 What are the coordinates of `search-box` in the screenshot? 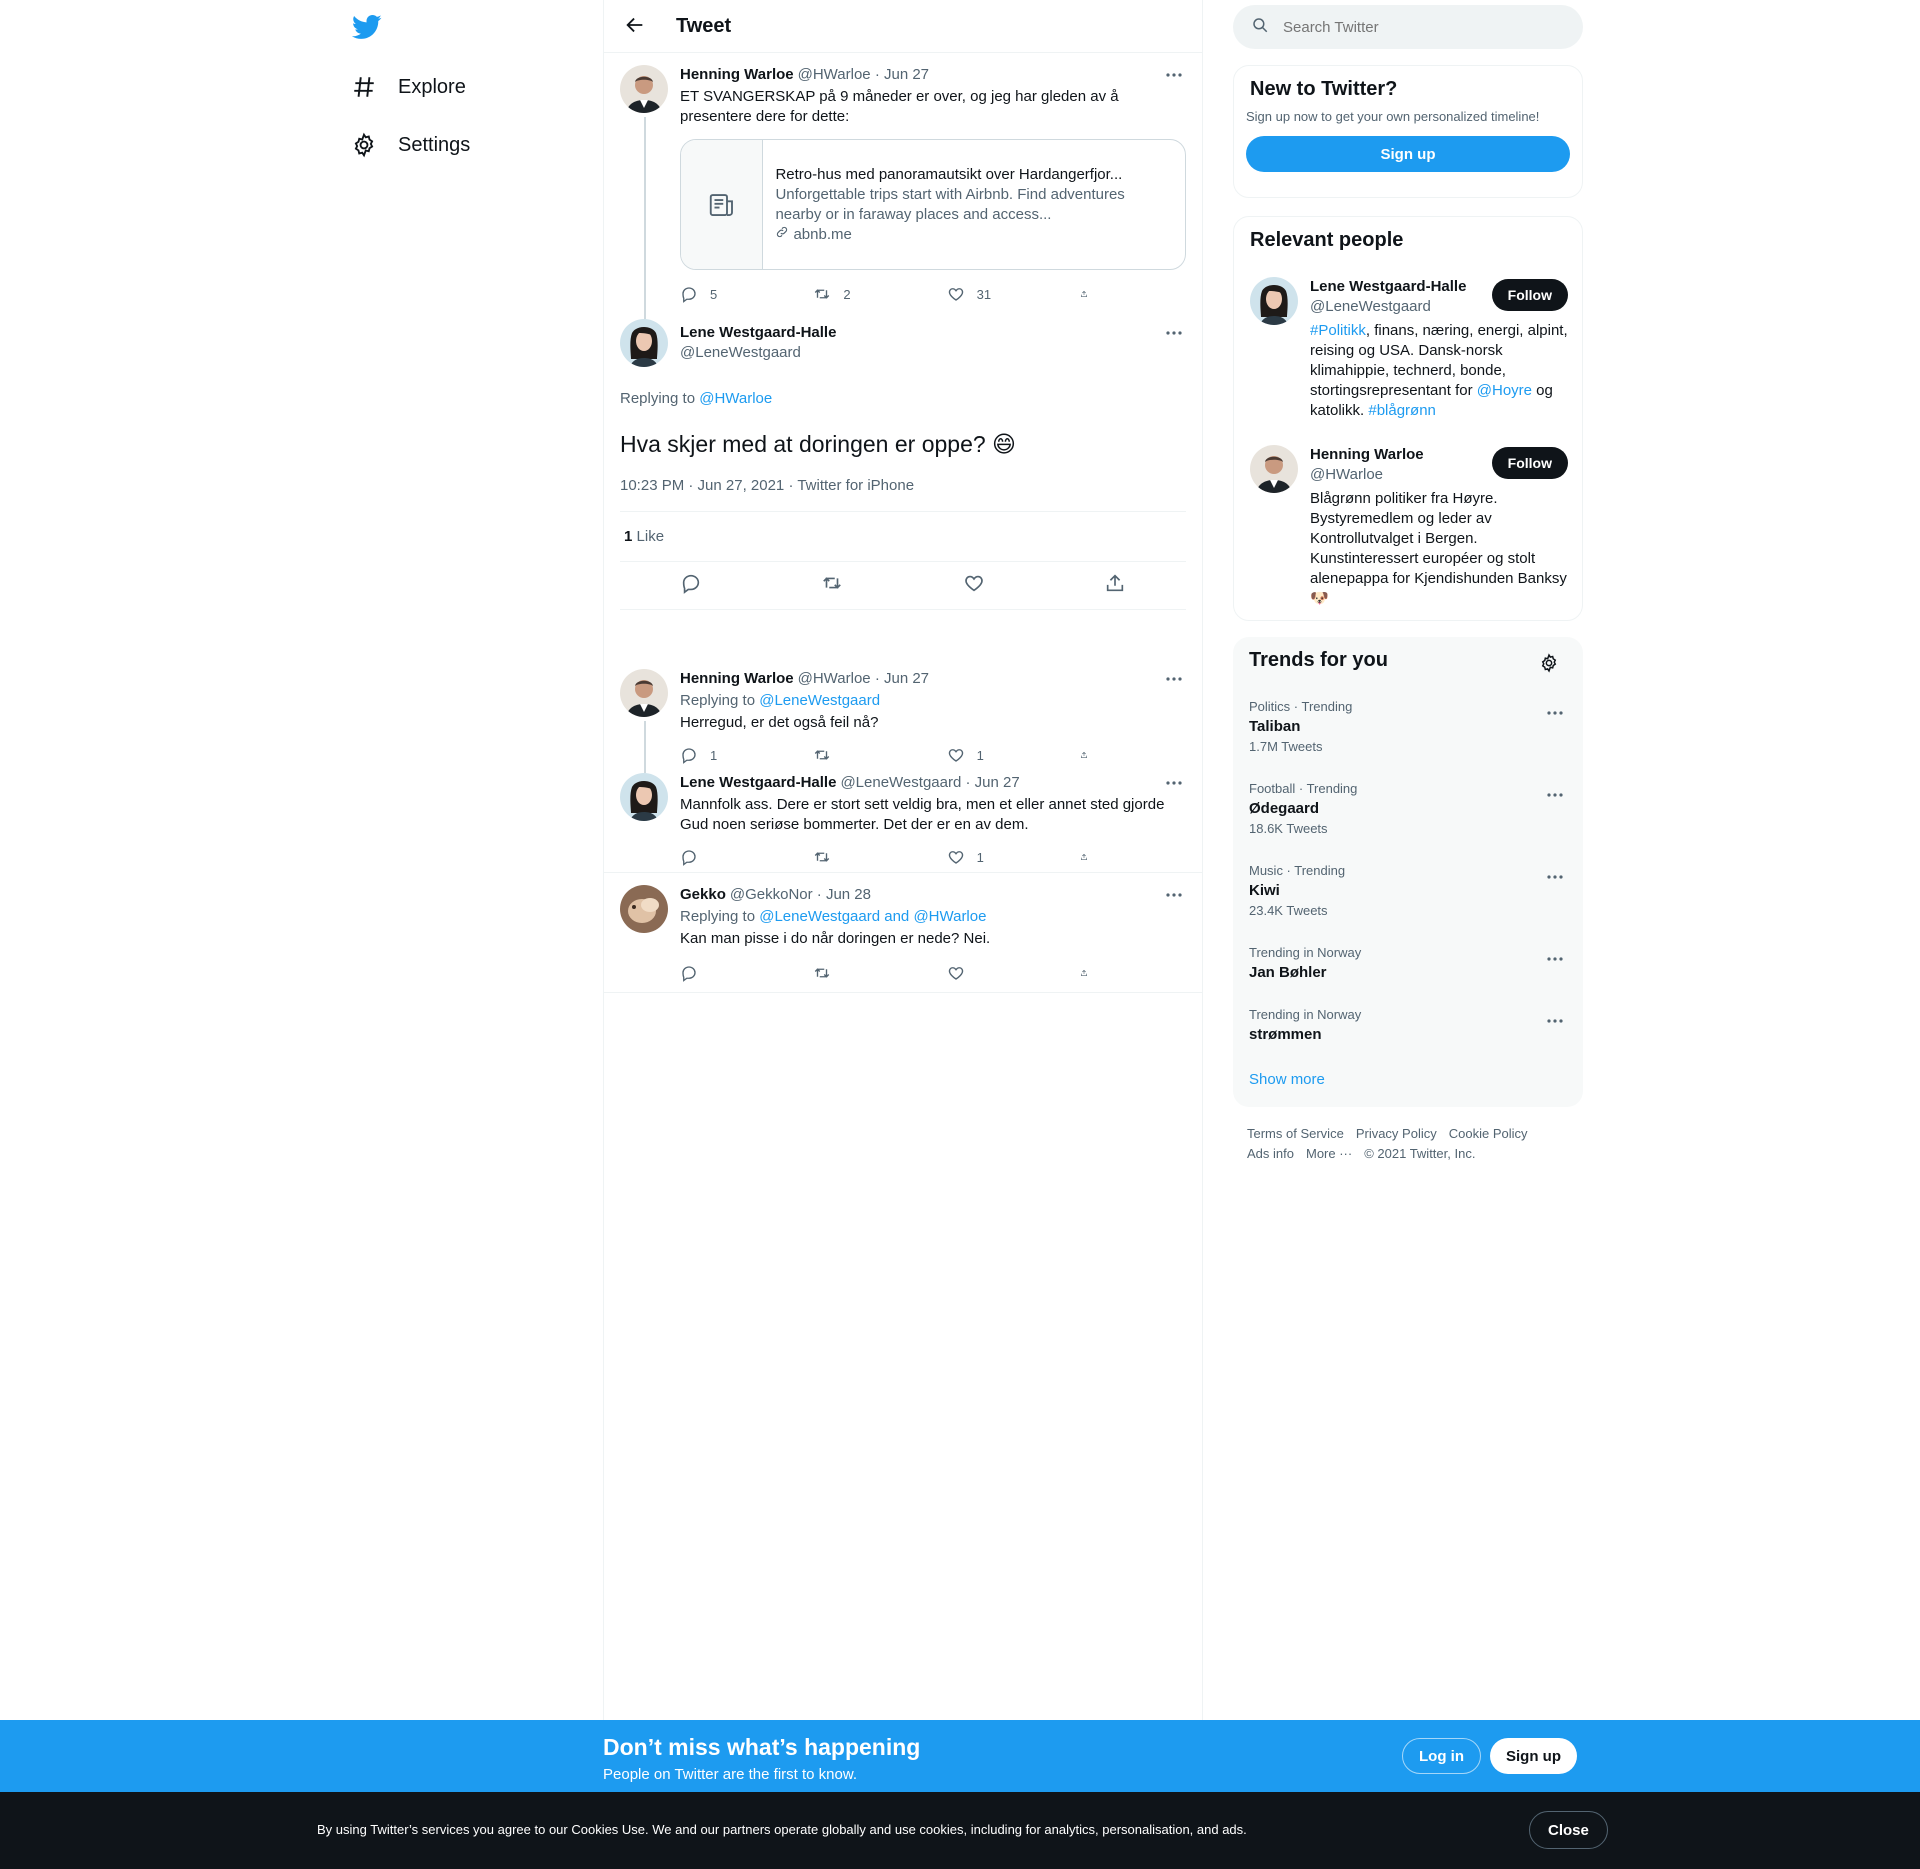 It's located at (1408, 27).